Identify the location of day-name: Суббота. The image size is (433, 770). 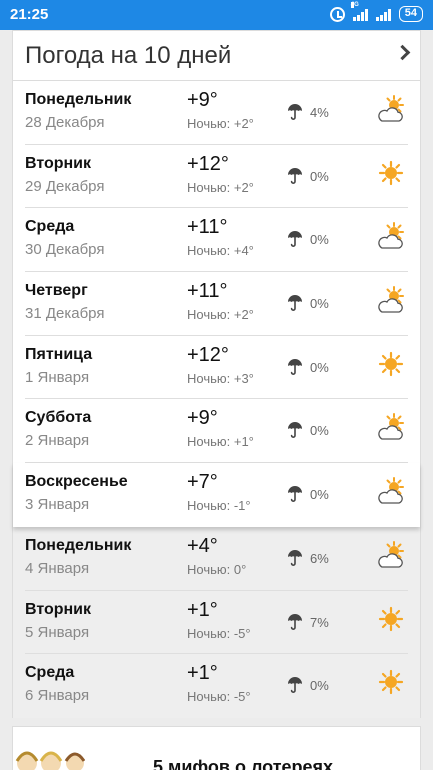
(58, 418).